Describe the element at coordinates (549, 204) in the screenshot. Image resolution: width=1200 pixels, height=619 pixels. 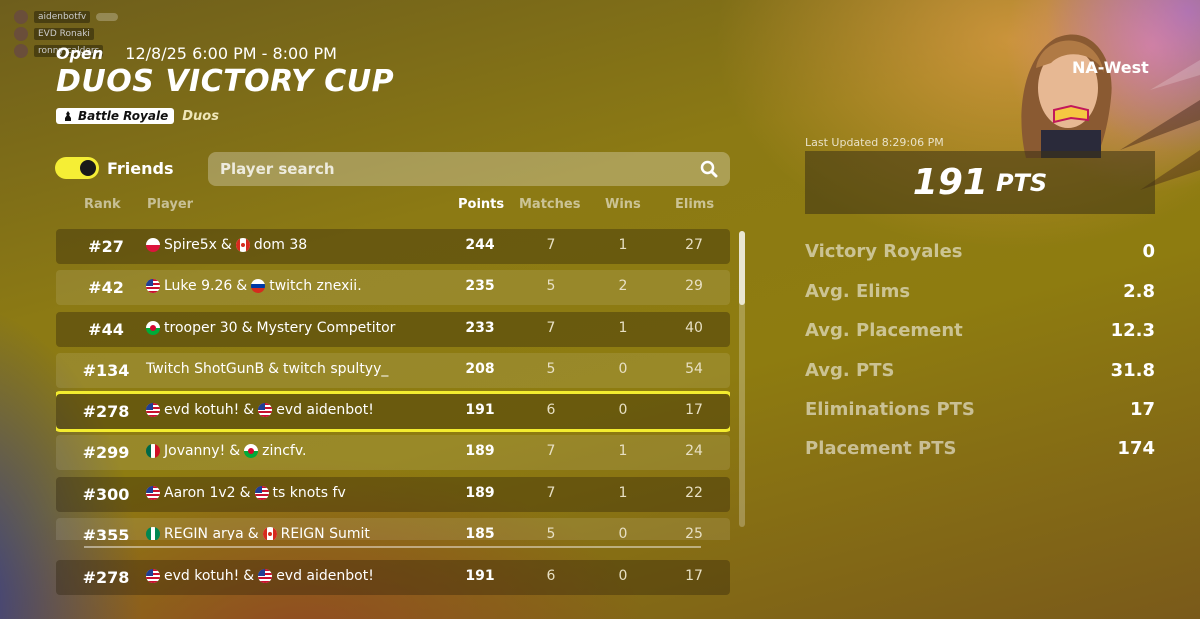
I see `column-header-matches: Matches` at that location.